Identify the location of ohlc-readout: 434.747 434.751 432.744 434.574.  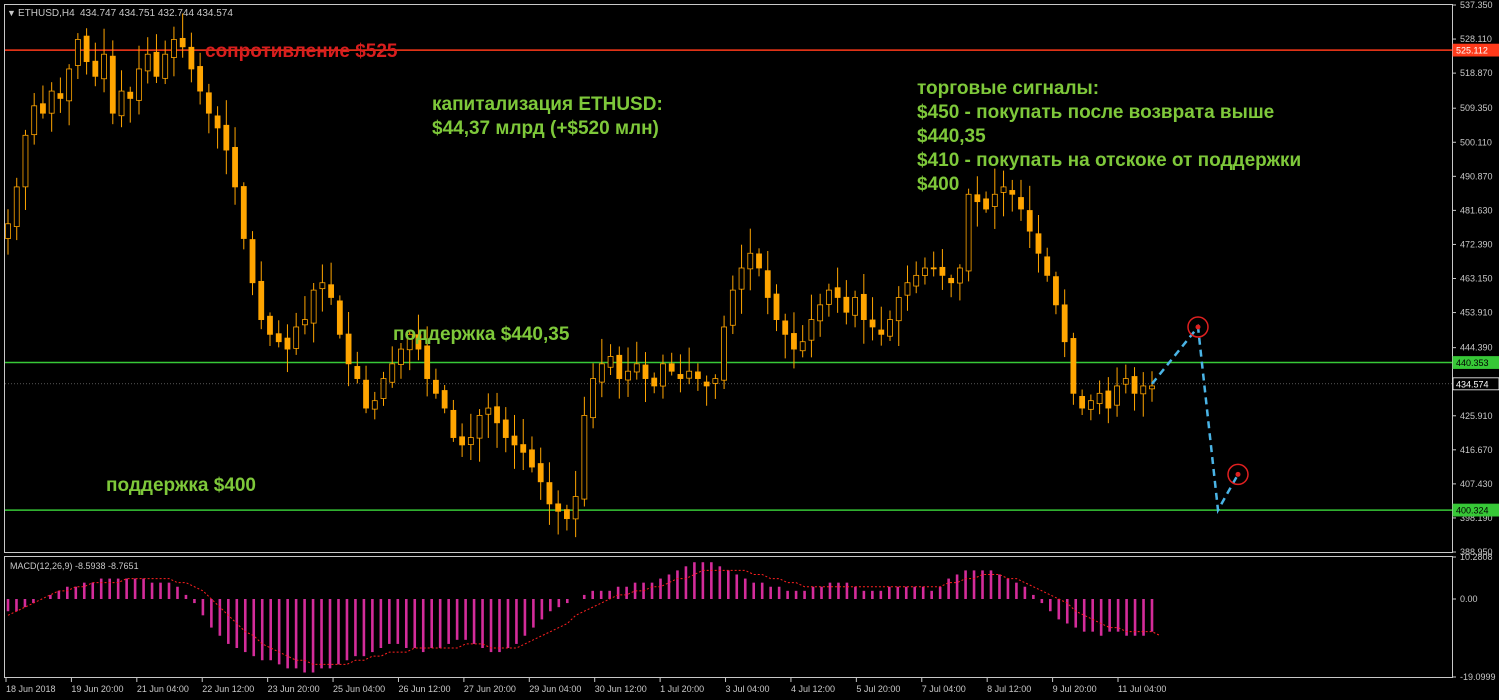
(156, 13).